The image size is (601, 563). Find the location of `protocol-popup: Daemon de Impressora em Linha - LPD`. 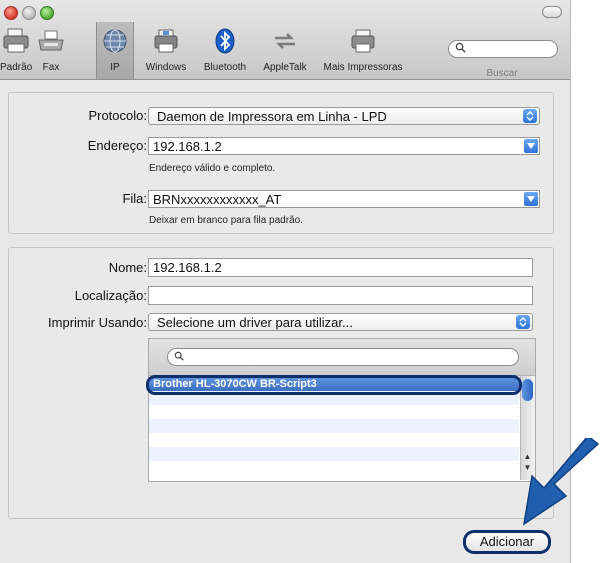

protocol-popup: Daemon de Impressora em Linha - LPD is located at coordinates (344, 116).